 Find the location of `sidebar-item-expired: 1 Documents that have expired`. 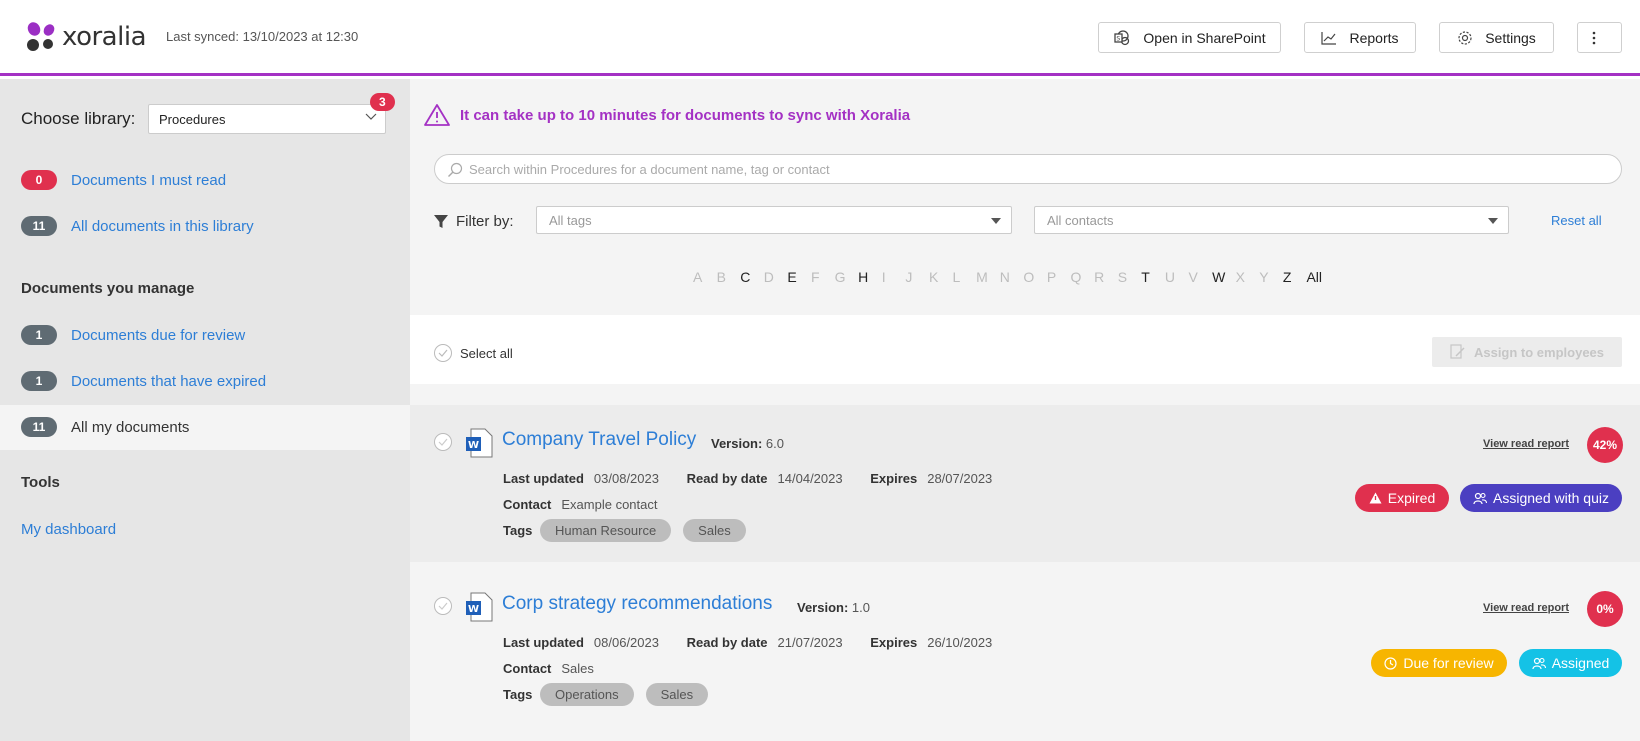

sidebar-item-expired: 1 Documents that have expired is located at coordinates (143, 381).